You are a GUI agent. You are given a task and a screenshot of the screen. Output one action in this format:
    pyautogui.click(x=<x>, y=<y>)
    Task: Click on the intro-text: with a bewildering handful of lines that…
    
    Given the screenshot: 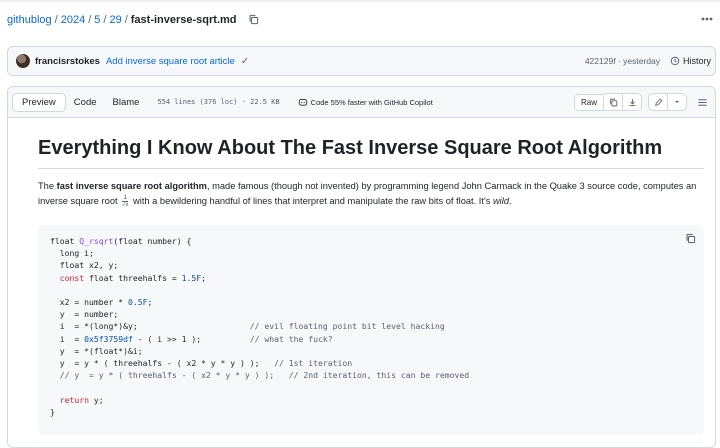 What is the action you would take?
    pyautogui.click(x=311, y=201)
    